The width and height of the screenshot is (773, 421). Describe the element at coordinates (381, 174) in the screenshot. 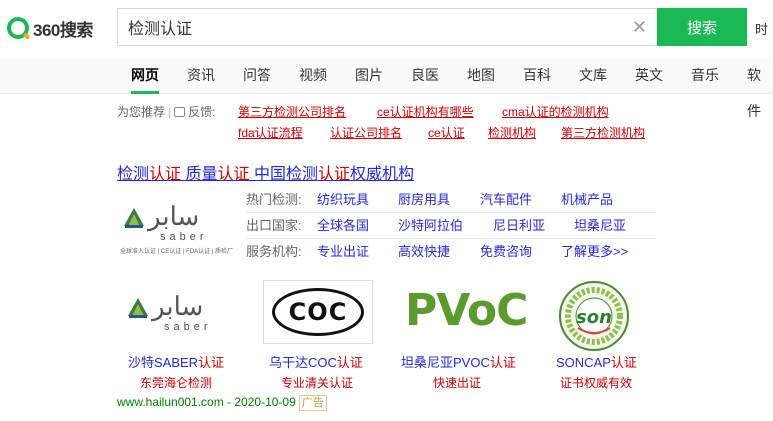

I see `ad-title-part: 权威机构` at that location.